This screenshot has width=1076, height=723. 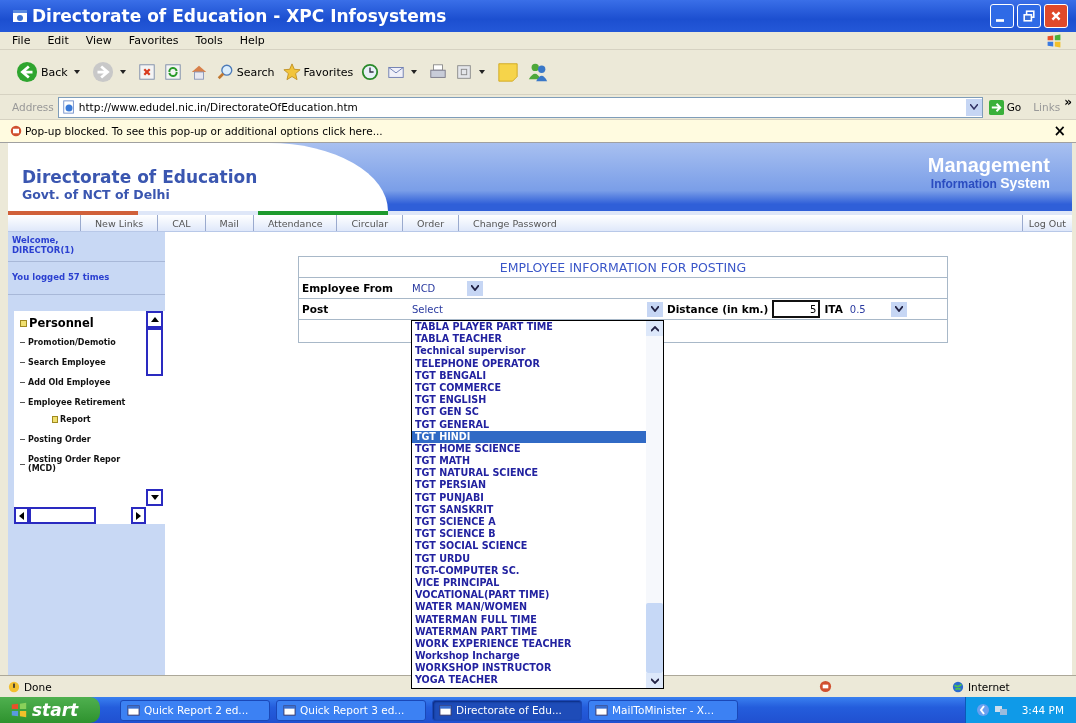 I want to click on address-label: Address, so click(x=33, y=107).